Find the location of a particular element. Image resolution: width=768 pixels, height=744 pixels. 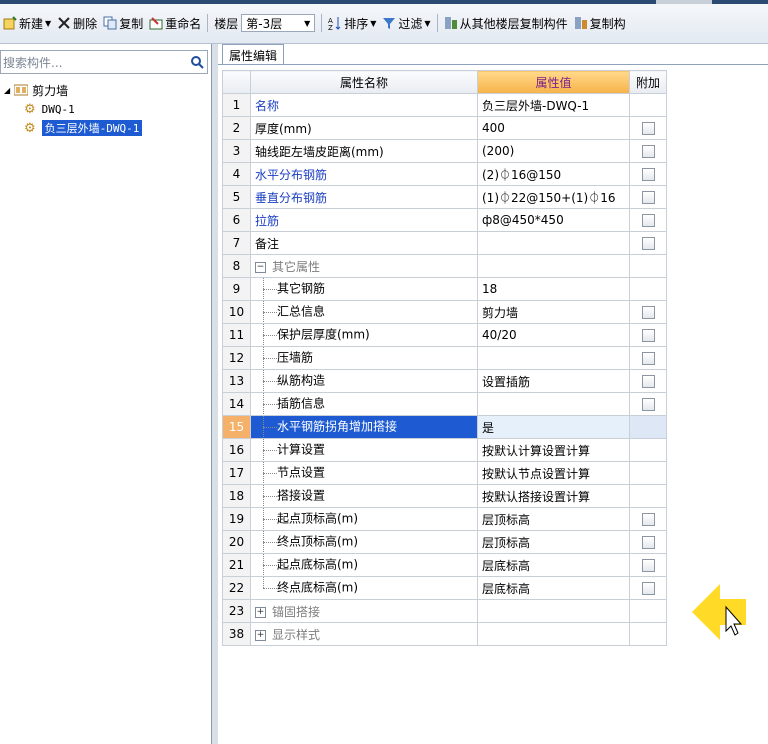

table-row: 21 起点底标高(m) 层底标高 is located at coordinates (444, 565).